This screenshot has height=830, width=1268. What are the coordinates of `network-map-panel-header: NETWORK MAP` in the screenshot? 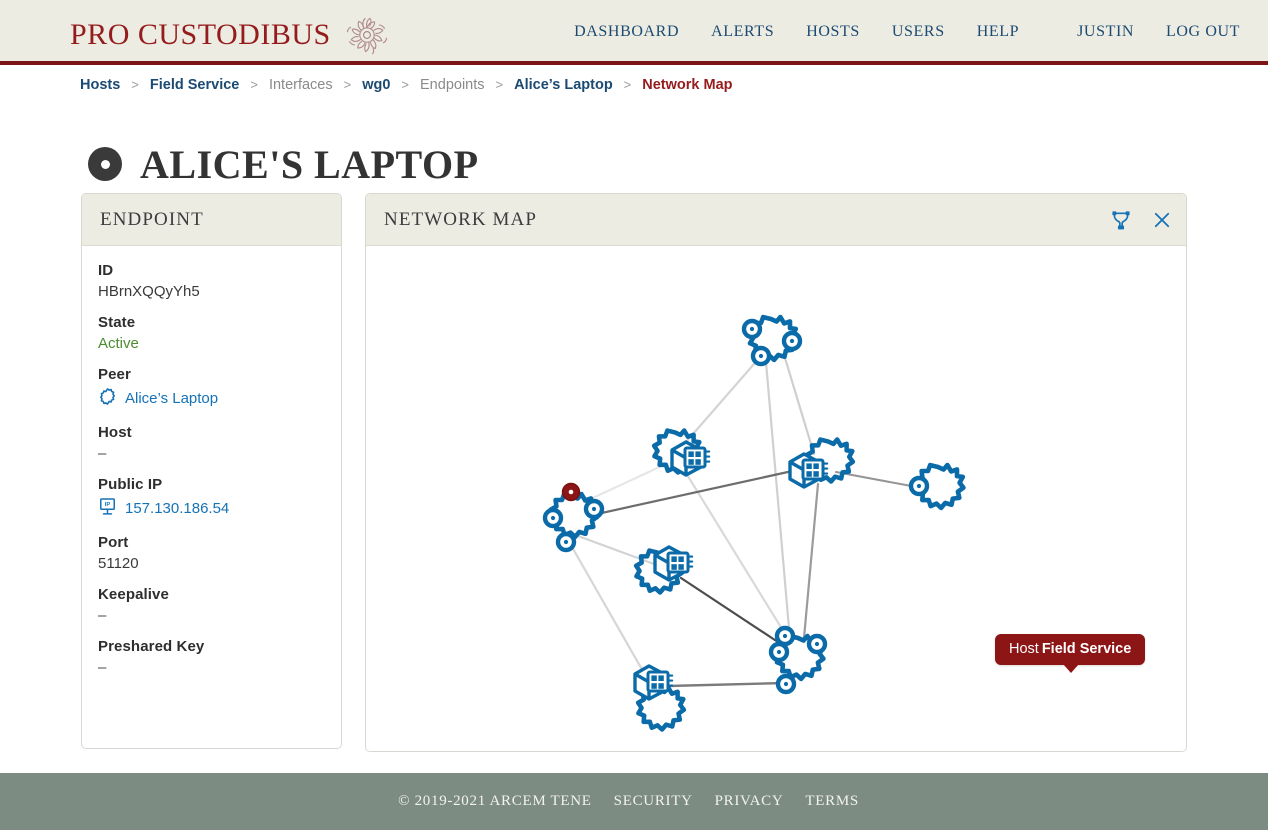 It's located at (776, 220).